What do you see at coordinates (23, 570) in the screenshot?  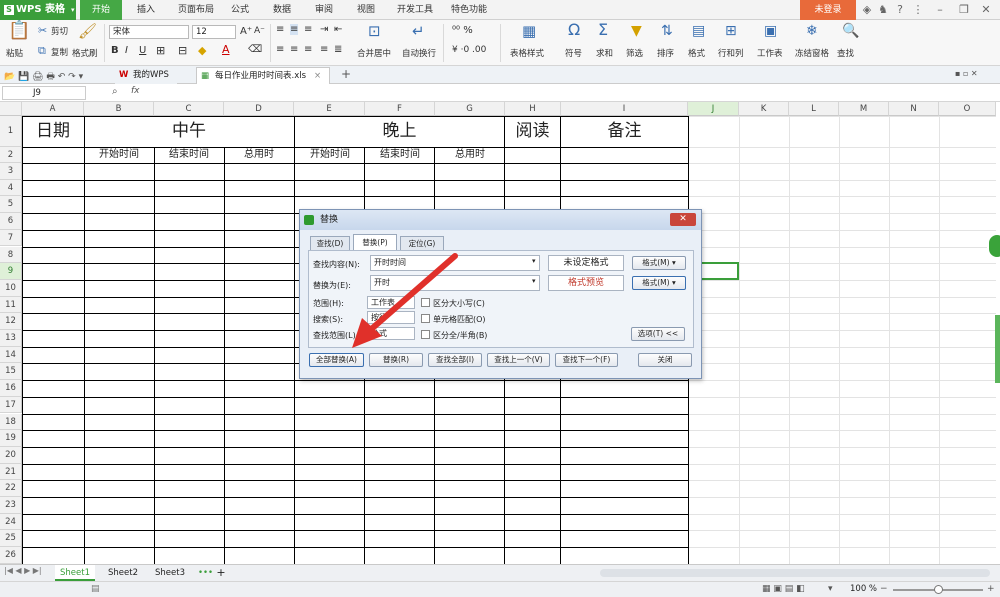 I see `sheet-nav-icons: |◀ ◀ ▶ ▶|` at bounding box center [23, 570].